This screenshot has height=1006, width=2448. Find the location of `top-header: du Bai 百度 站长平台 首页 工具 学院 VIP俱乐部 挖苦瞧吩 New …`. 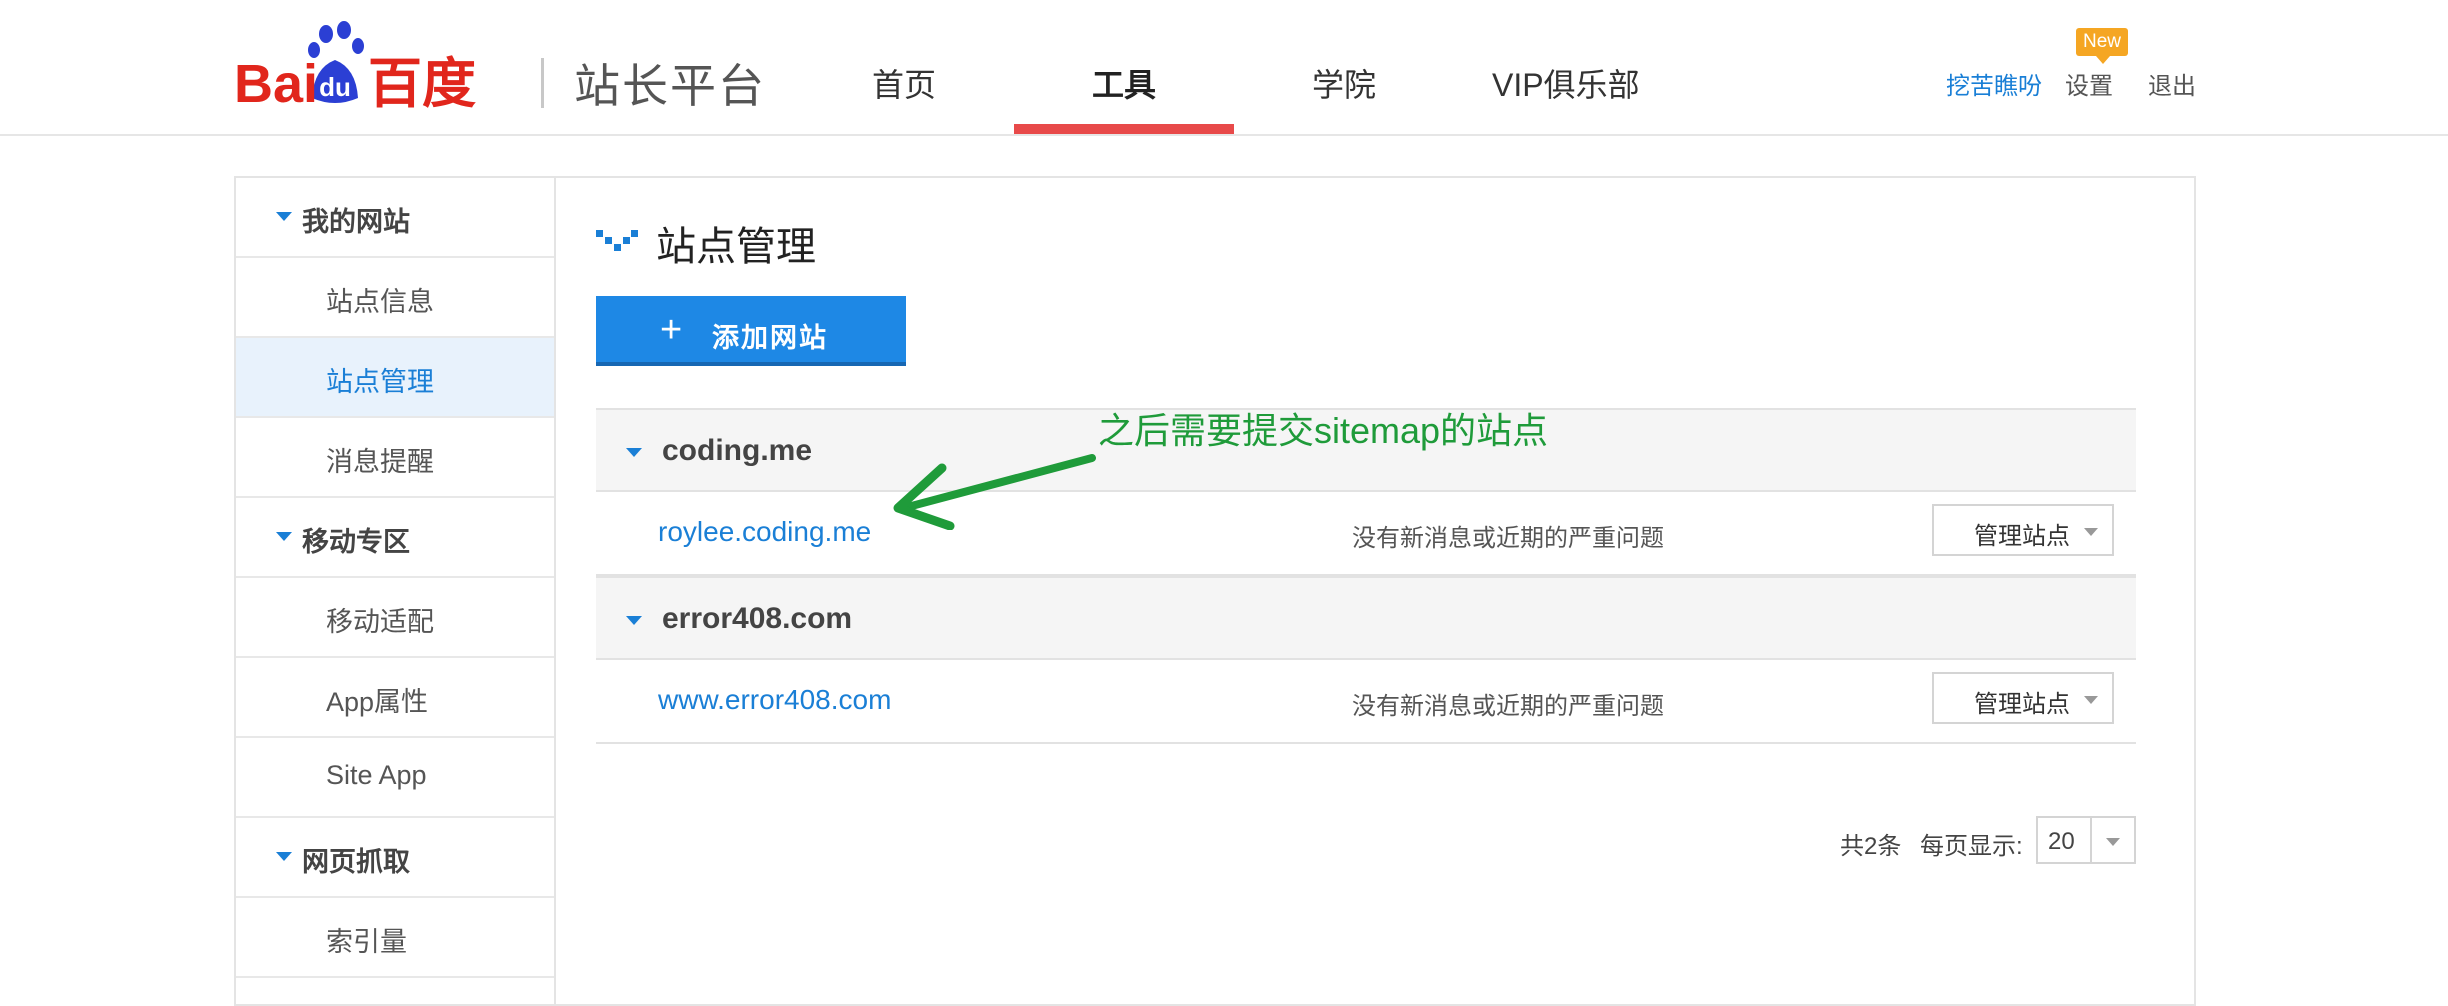

top-header: du Bai 百度 站长平台 首页 工具 学院 VIP俱乐部 挖苦瞧吩 New … is located at coordinates (1224, 68).